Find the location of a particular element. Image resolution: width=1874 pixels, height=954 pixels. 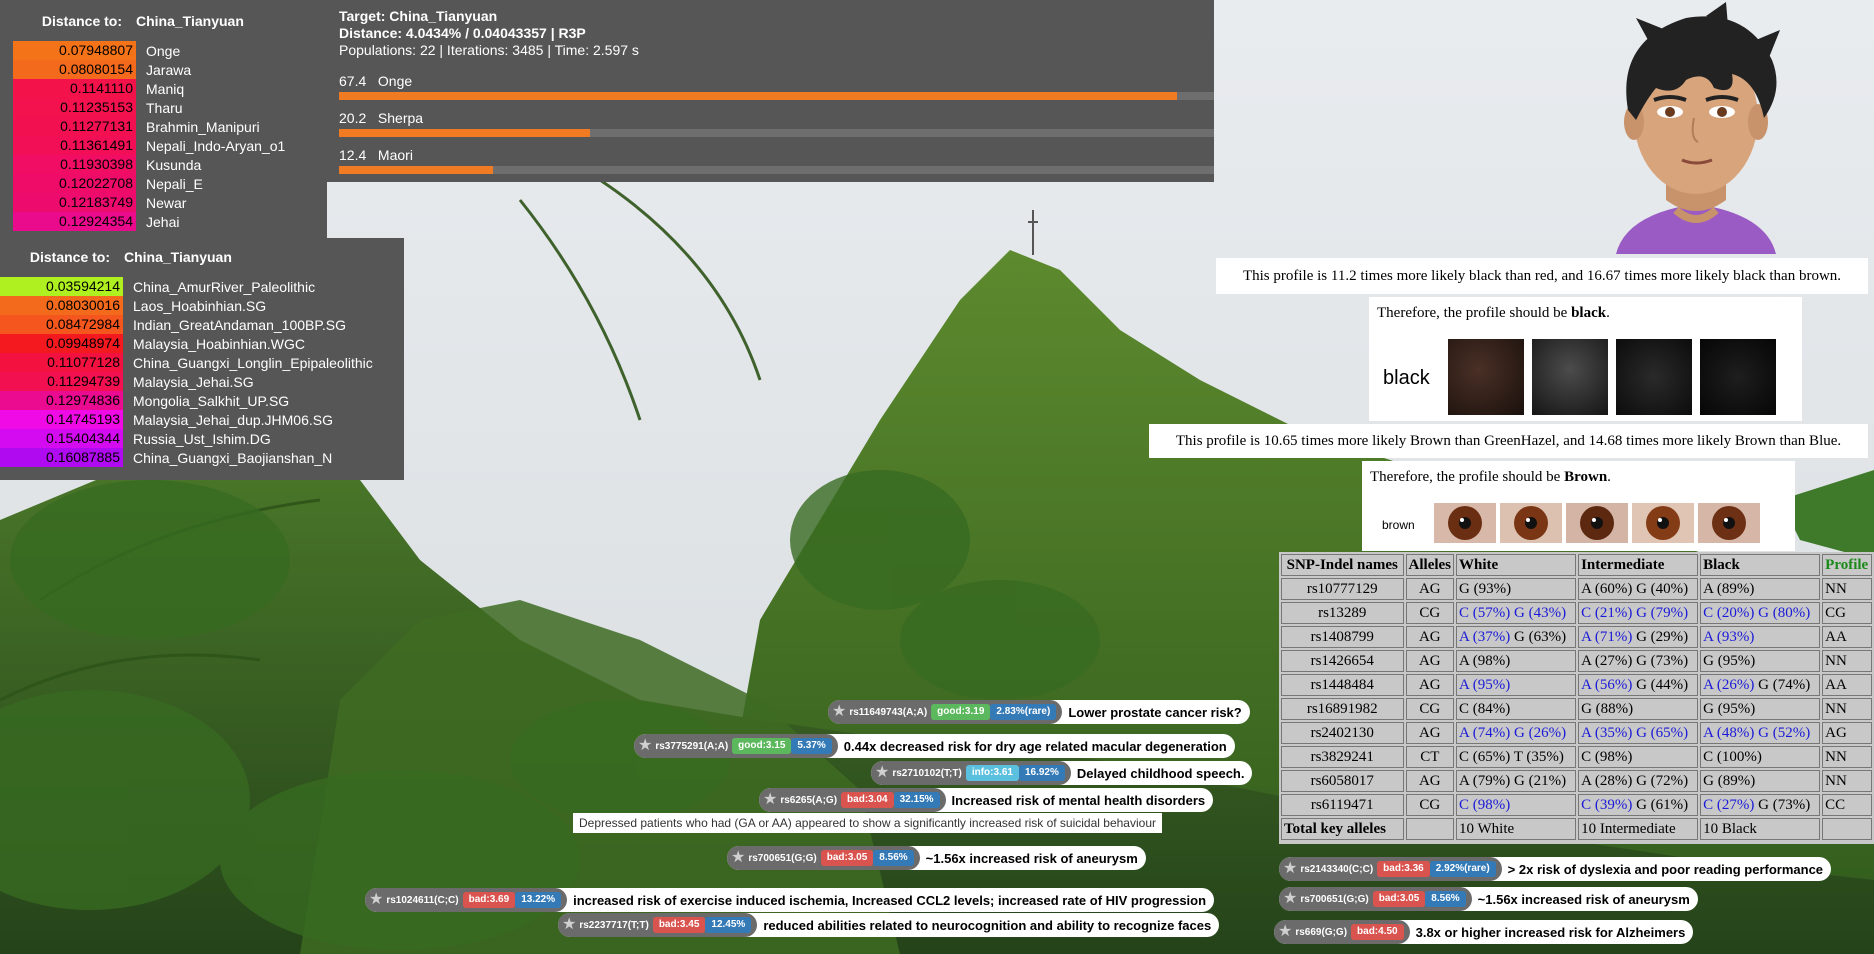

alleles-cell: CT is located at coordinates (1430, 757).